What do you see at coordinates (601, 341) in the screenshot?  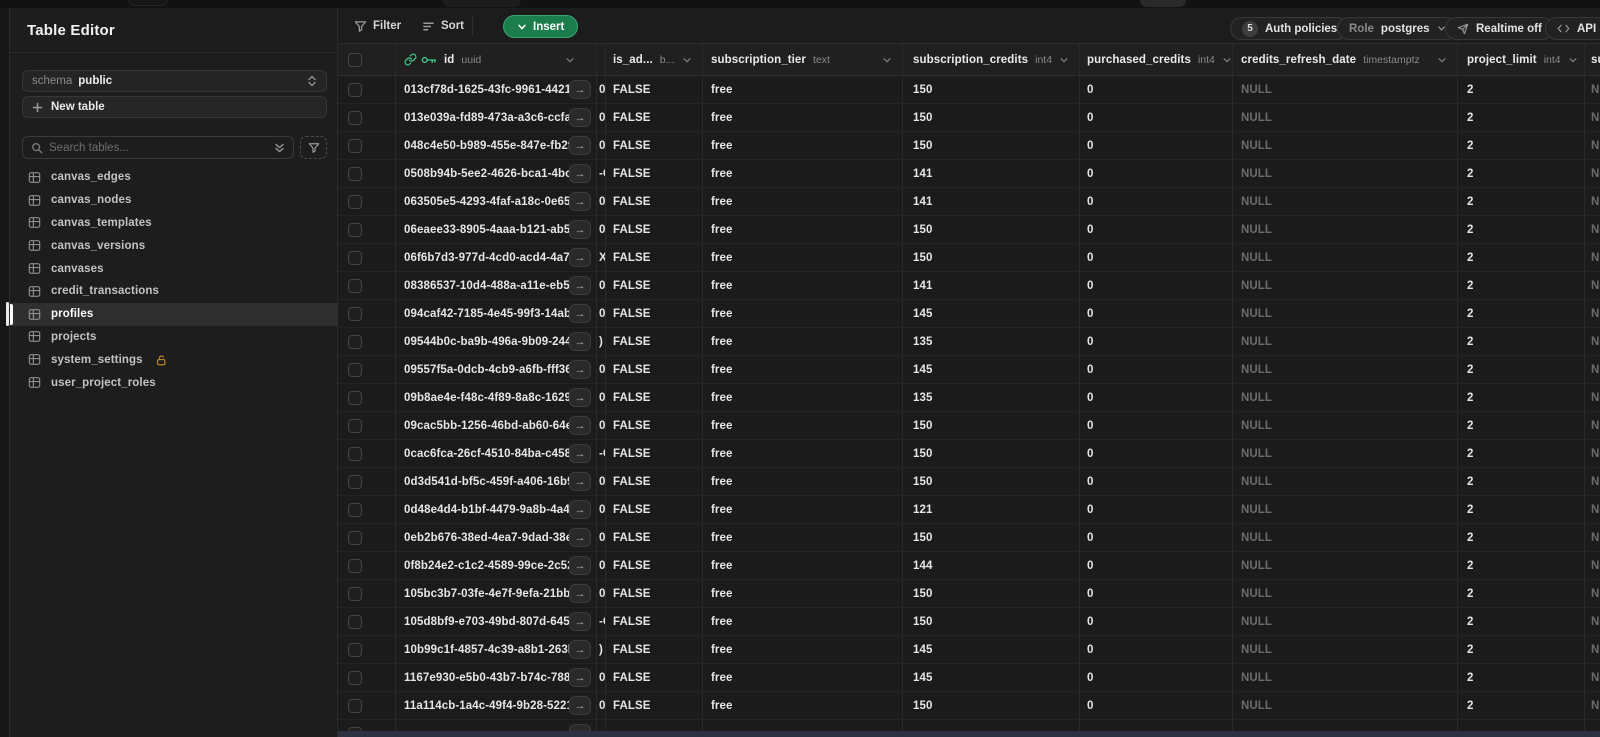 I see `clipped-cell: )` at bounding box center [601, 341].